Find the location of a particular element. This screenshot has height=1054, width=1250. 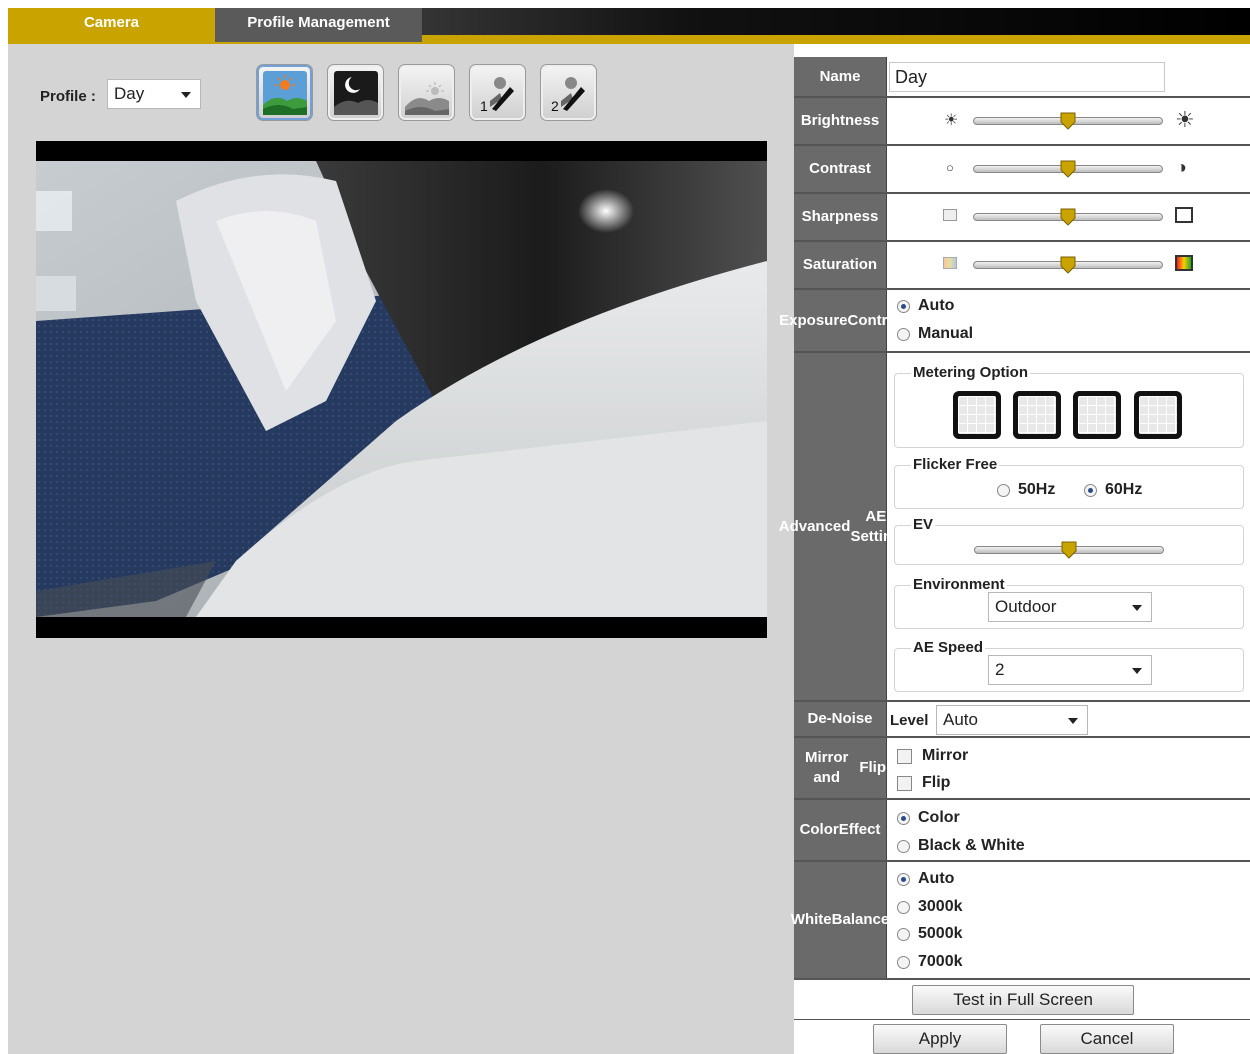

black-white-radio: Black & White is located at coordinates (961, 846).